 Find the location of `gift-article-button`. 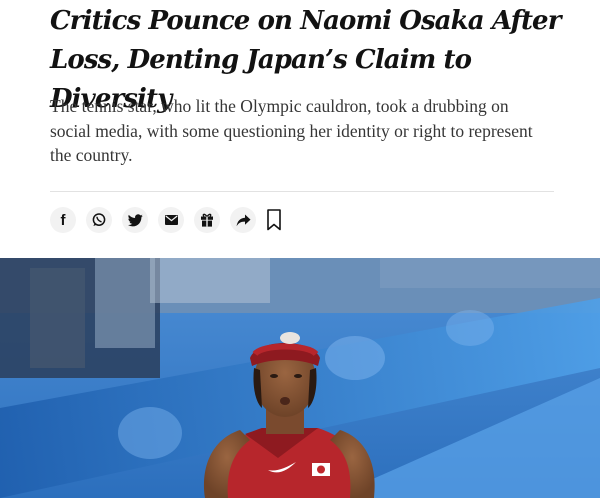

gift-article-button is located at coordinates (207, 220).